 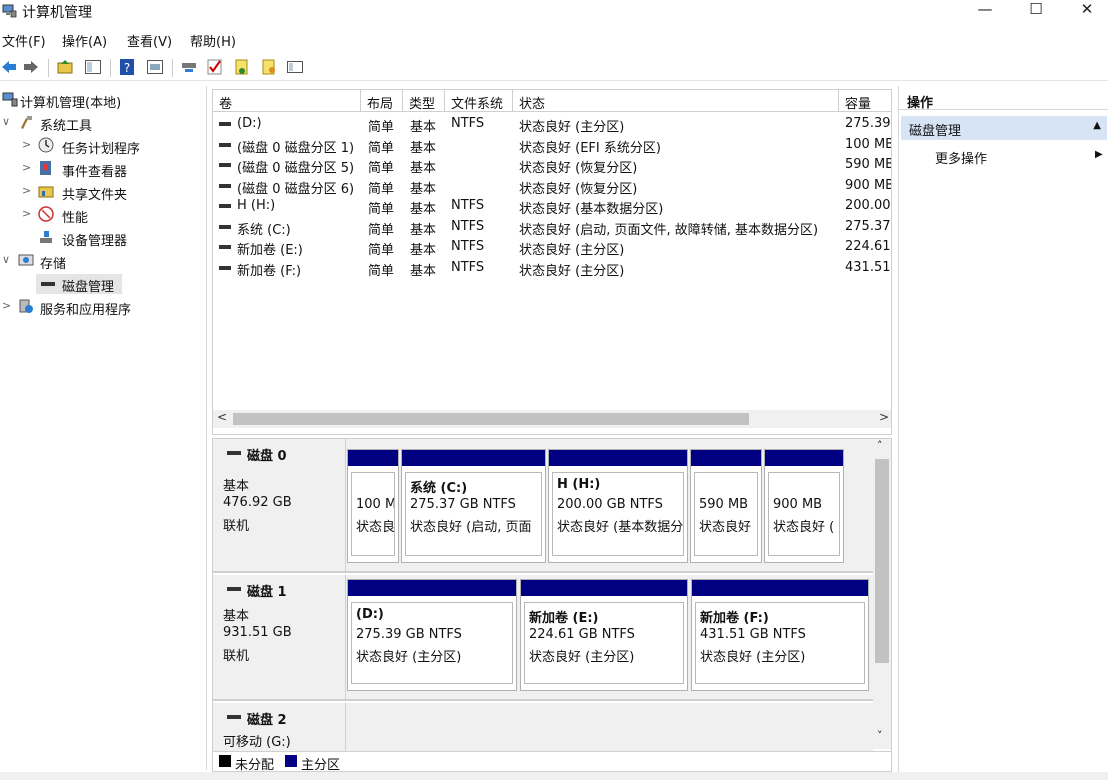 What do you see at coordinates (468, 246) in the screenshot?
I see `table-cell: NTFS` at bounding box center [468, 246].